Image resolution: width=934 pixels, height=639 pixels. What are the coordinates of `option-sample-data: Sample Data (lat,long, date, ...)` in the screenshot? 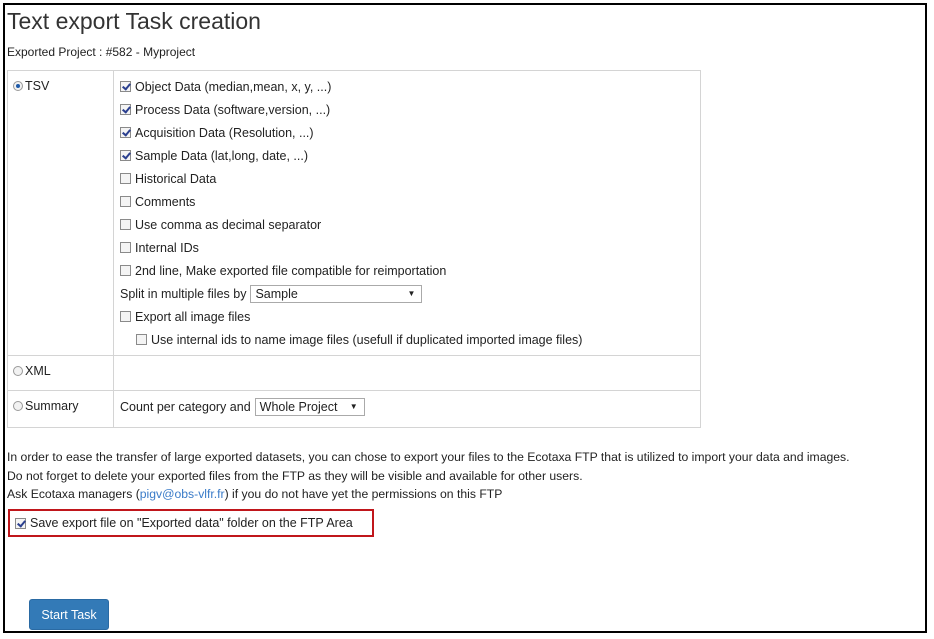 It's located at (410, 155).